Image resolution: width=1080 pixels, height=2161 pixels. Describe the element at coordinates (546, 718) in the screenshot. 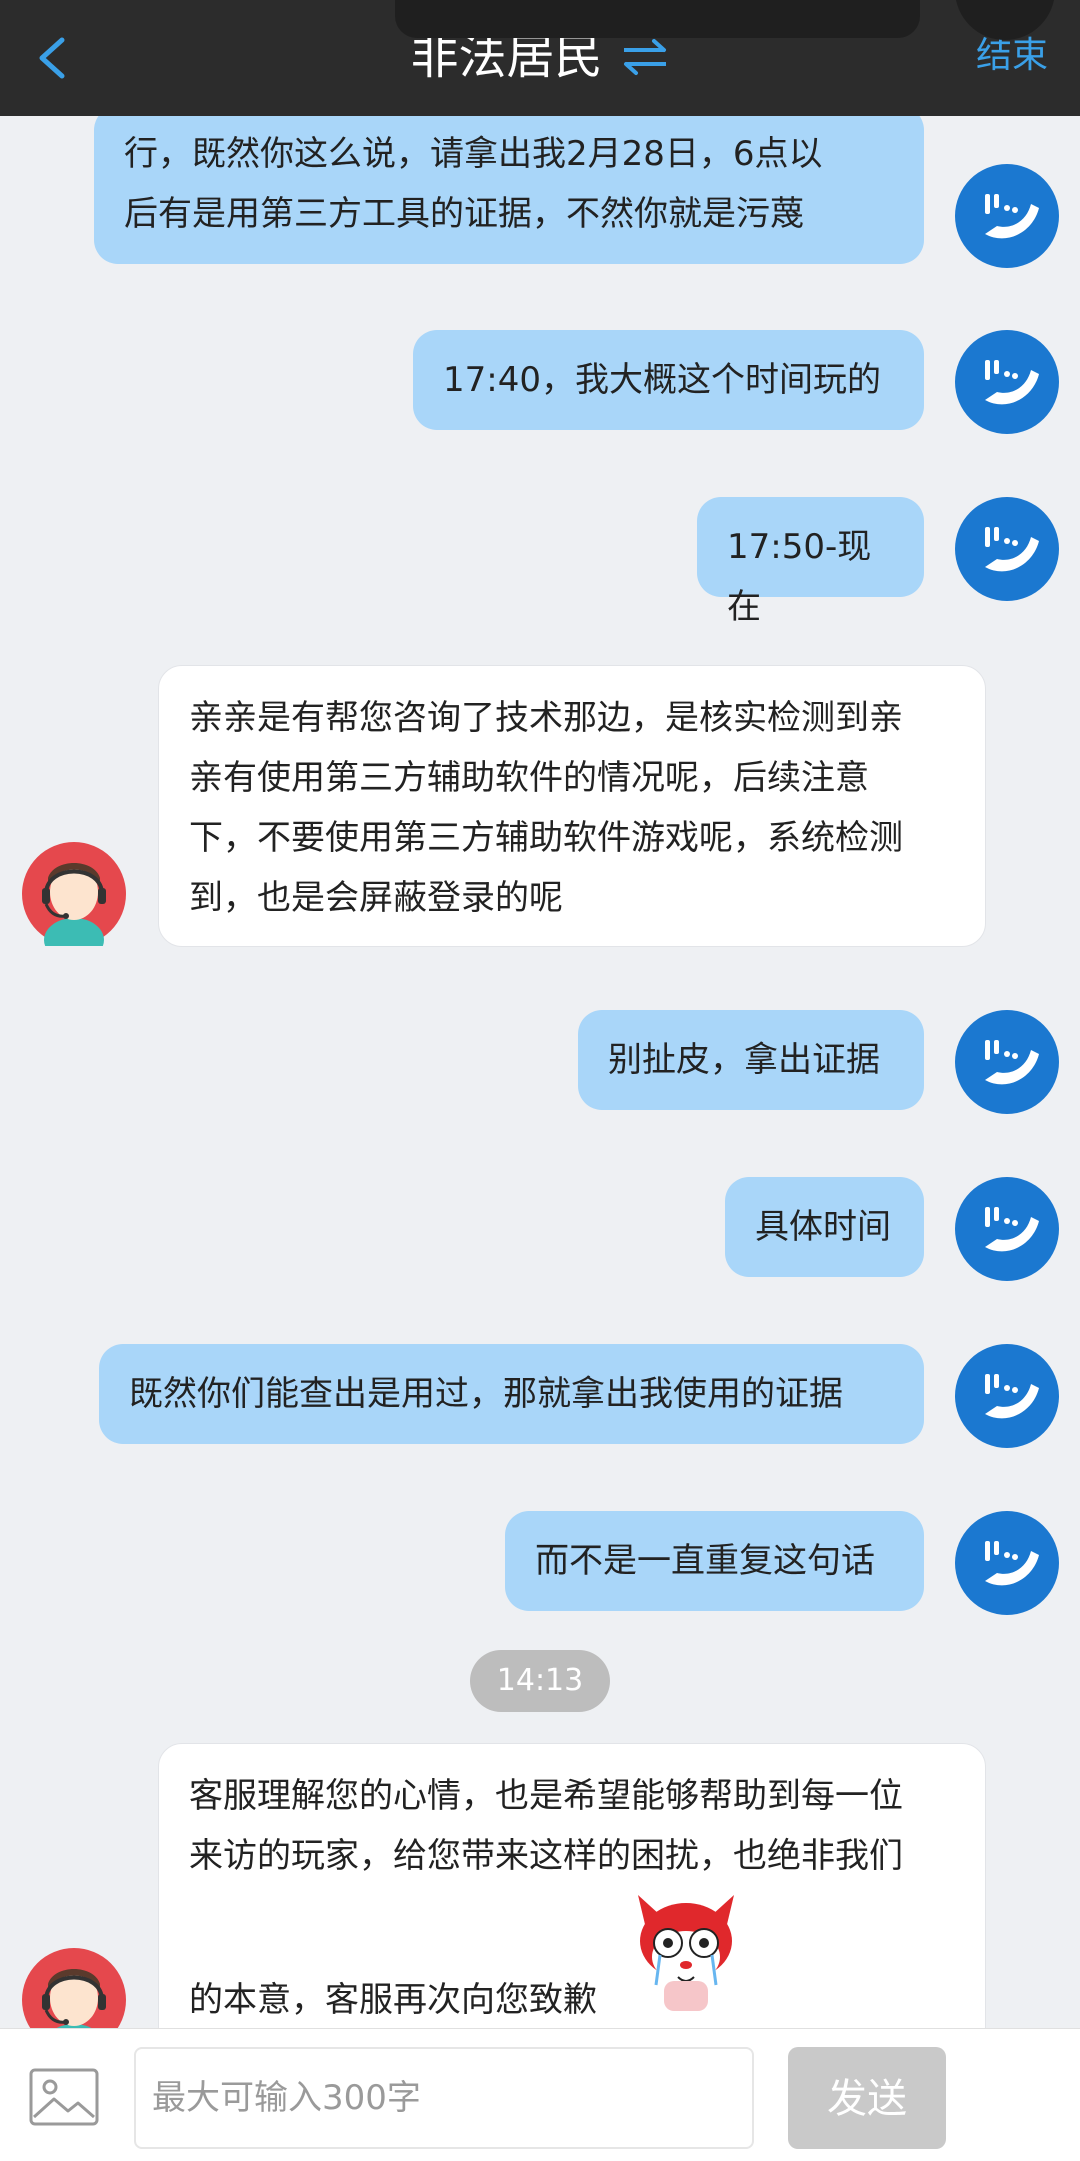

I see `message-line: 亲亲是有帮您咨询了技术那边，是核实检测到亲` at that location.